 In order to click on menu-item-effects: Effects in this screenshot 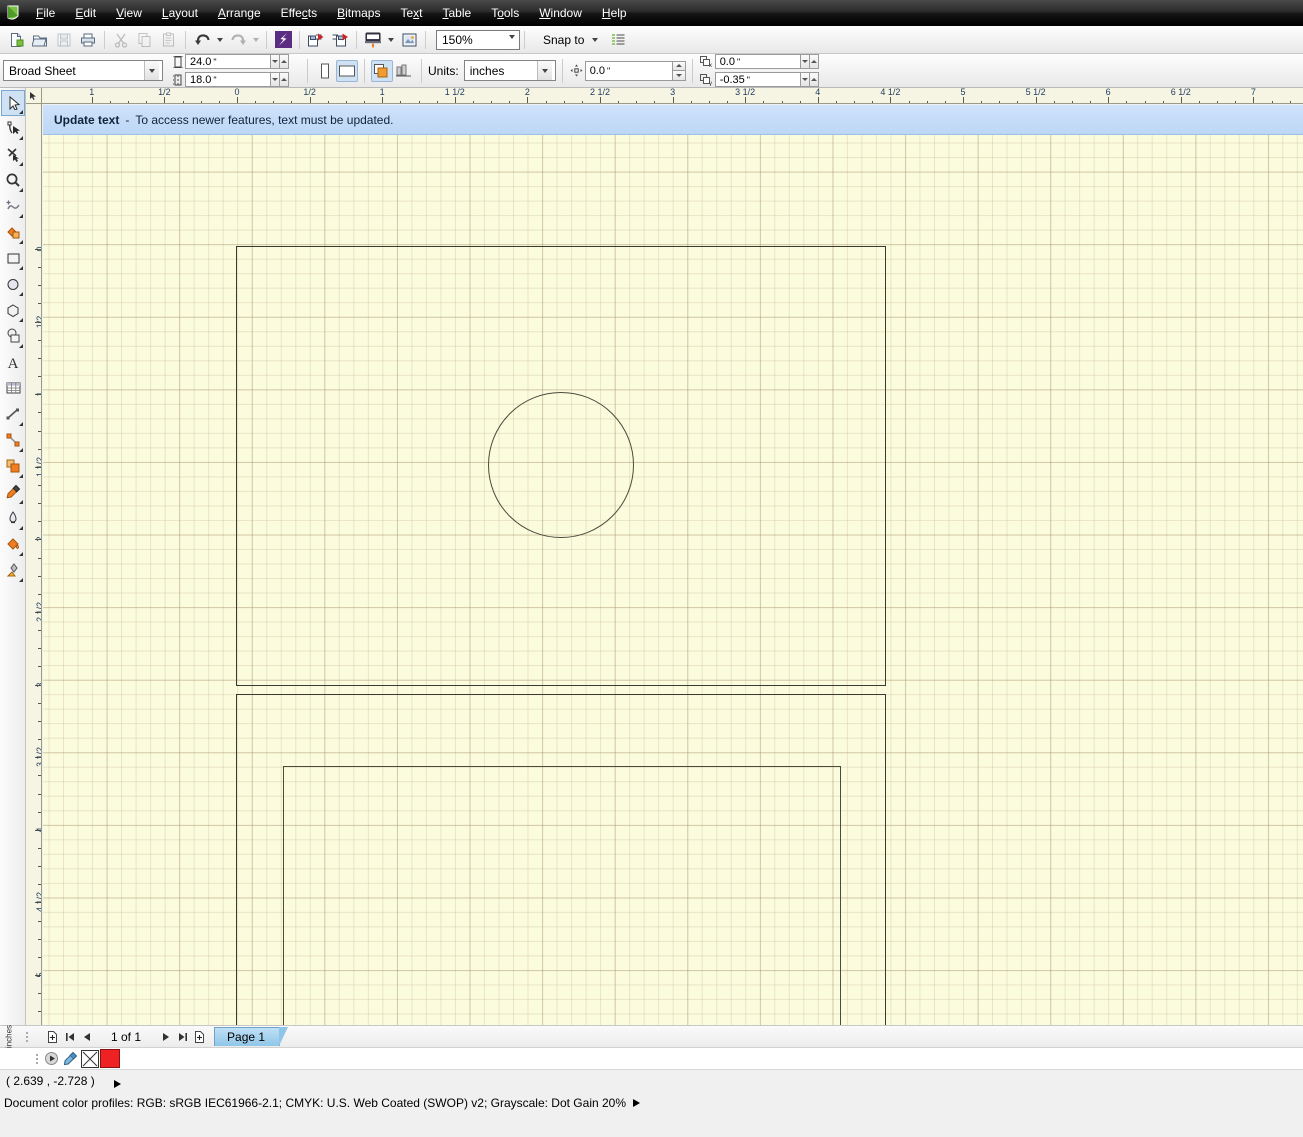, I will do `click(299, 13)`.